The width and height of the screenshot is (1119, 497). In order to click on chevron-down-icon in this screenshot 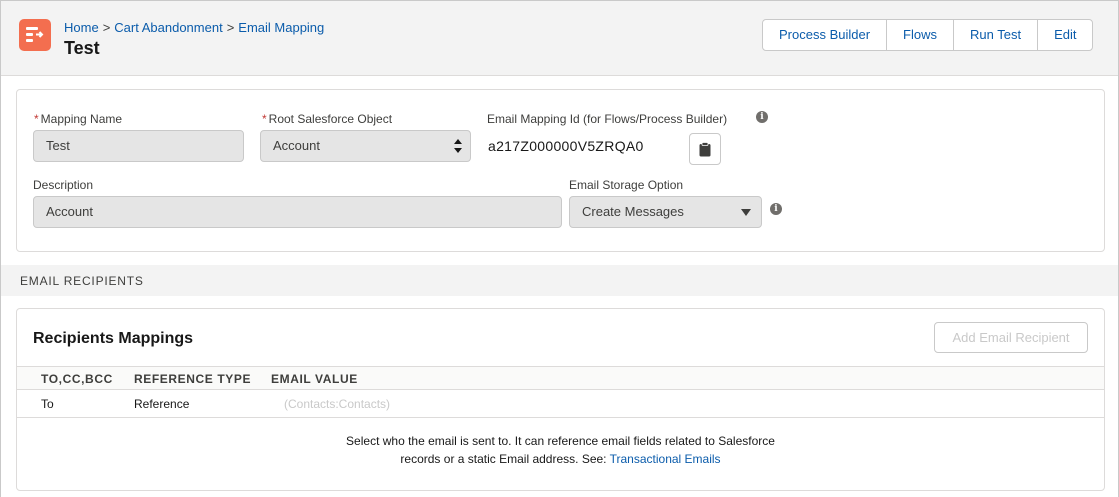, I will do `click(746, 212)`.